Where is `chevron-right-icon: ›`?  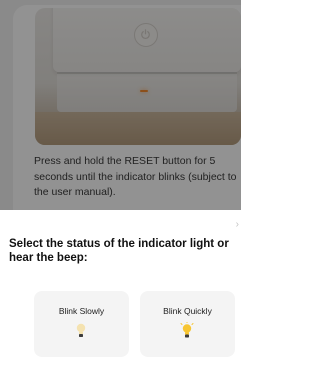
chevron-right-icon: › is located at coordinates (237, 224).